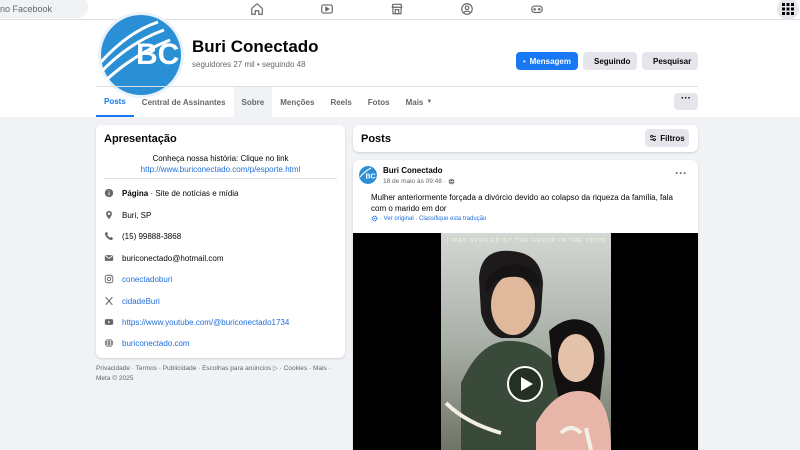  What do you see at coordinates (152, 236) in the screenshot?
I see `phone-text: (15) 99888-3868` at bounding box center [152, 236].